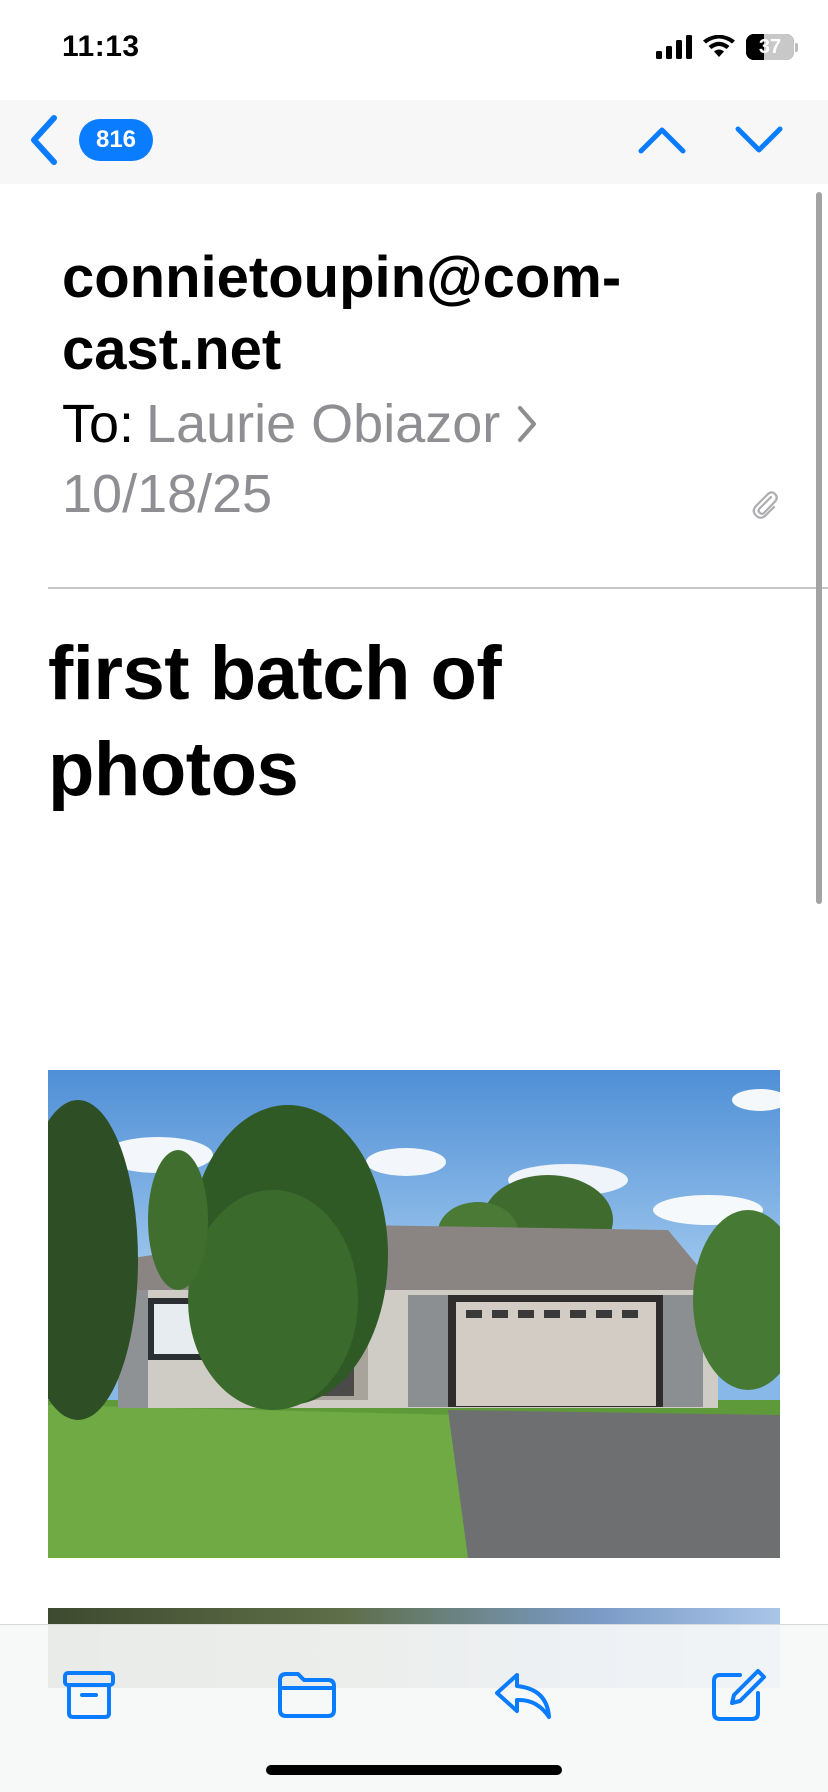 The height and width of the screenshot is (1792, 828). I want to click on message-subject: first batch of photos, so click(398, 722).